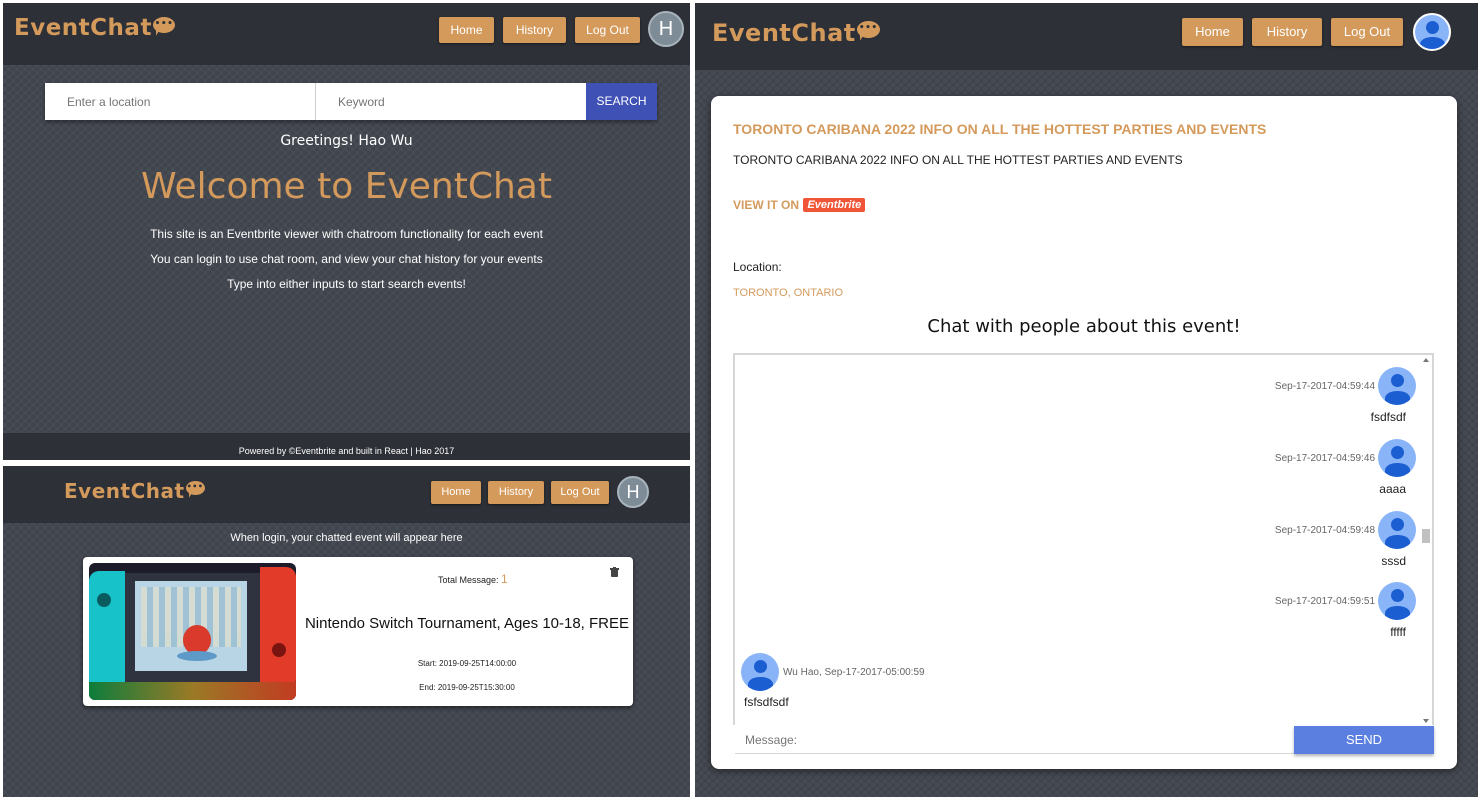  I want to click on message-input, so click(1015, 740).